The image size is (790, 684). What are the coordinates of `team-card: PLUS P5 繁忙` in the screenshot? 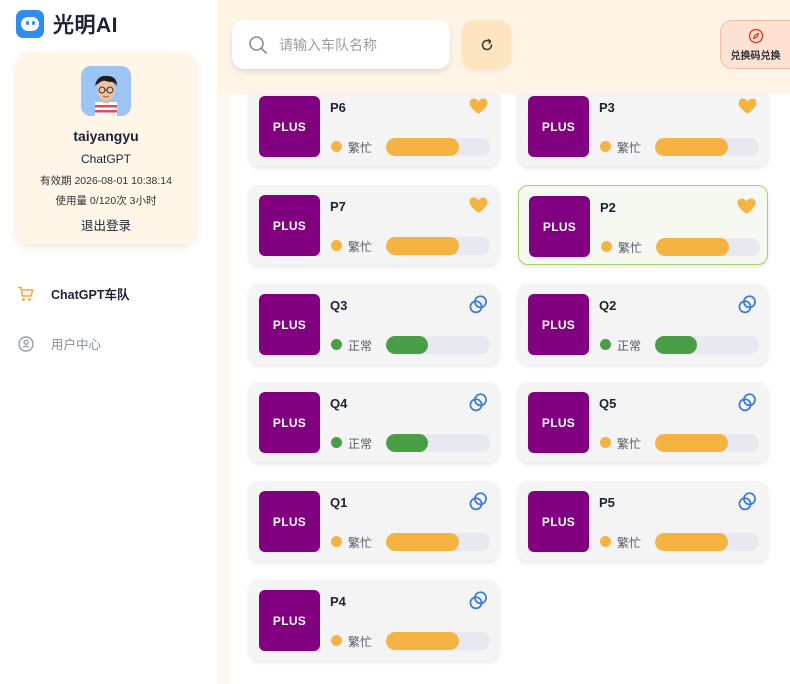 It's located at (643, 521).